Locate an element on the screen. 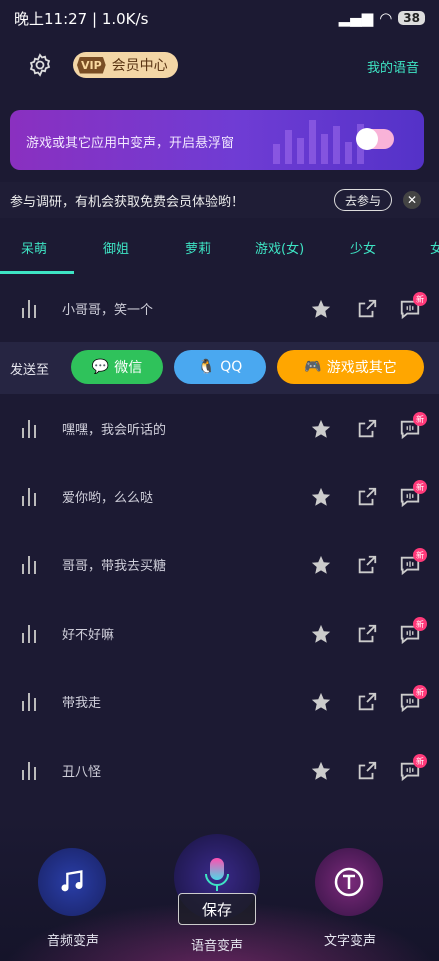 The width and height of the screenshot is (439, 961). voice-row: 好不好嘛 新 is located at coordinates (219, 633).